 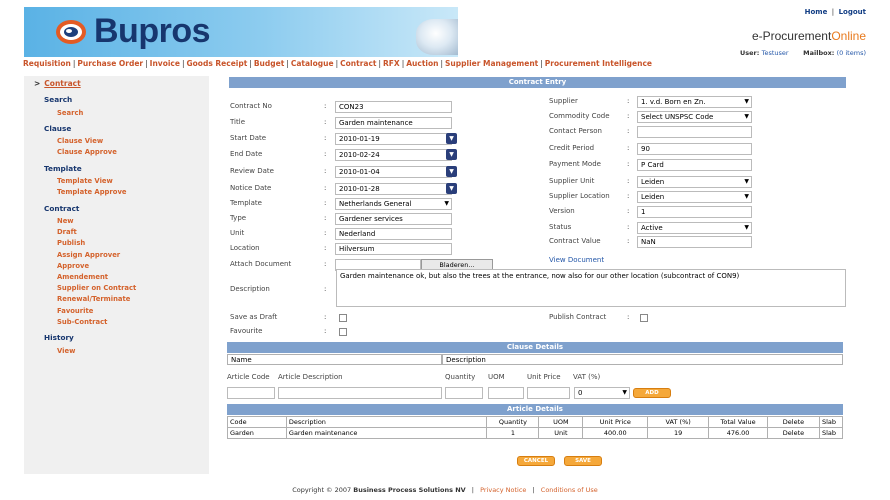 I want to click on menu-item-auction: Auction, so click(x=422, y=63).